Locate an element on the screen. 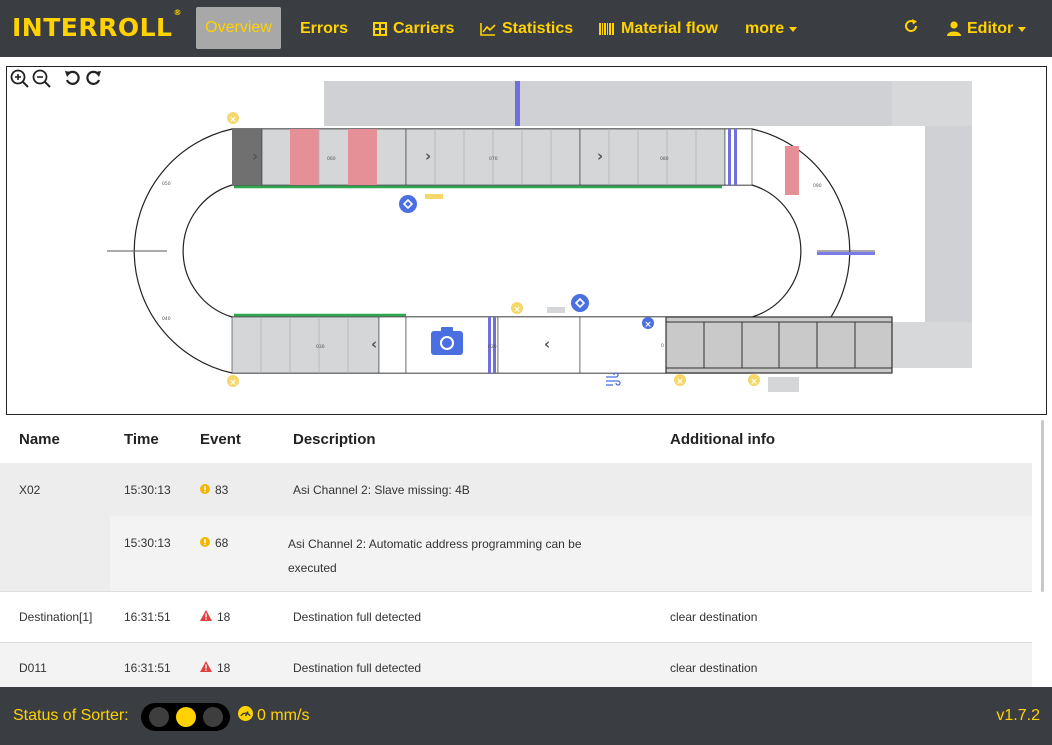 The width and height of the screenshot is (1052, 745). undo-icon is located at coordinates (73, 79).